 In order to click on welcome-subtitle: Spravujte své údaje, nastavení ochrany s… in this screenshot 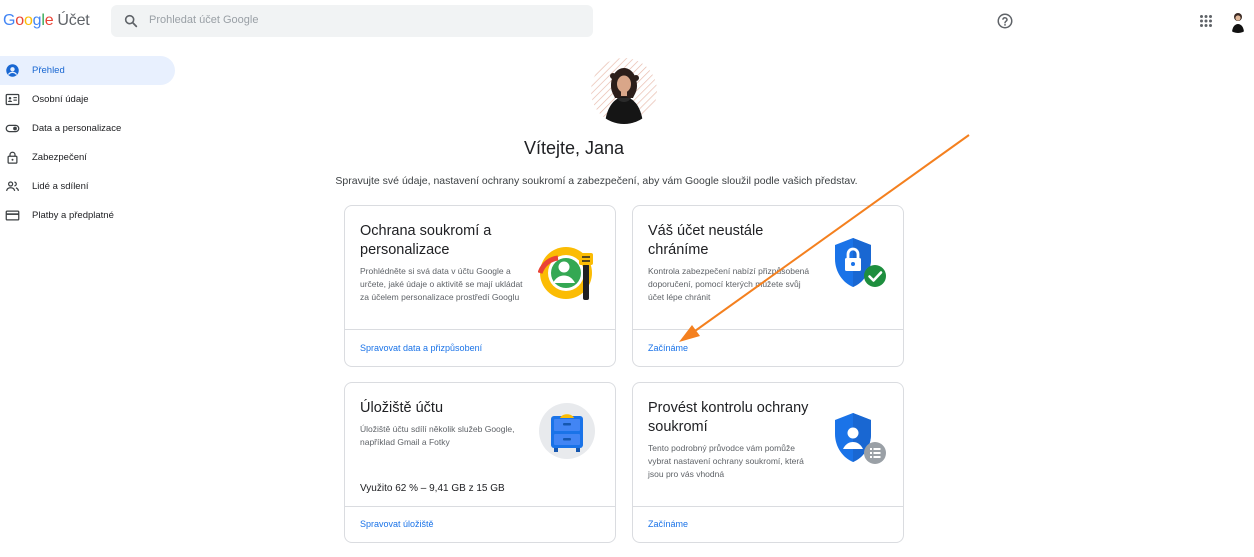, I will do `click(596, 181)`.